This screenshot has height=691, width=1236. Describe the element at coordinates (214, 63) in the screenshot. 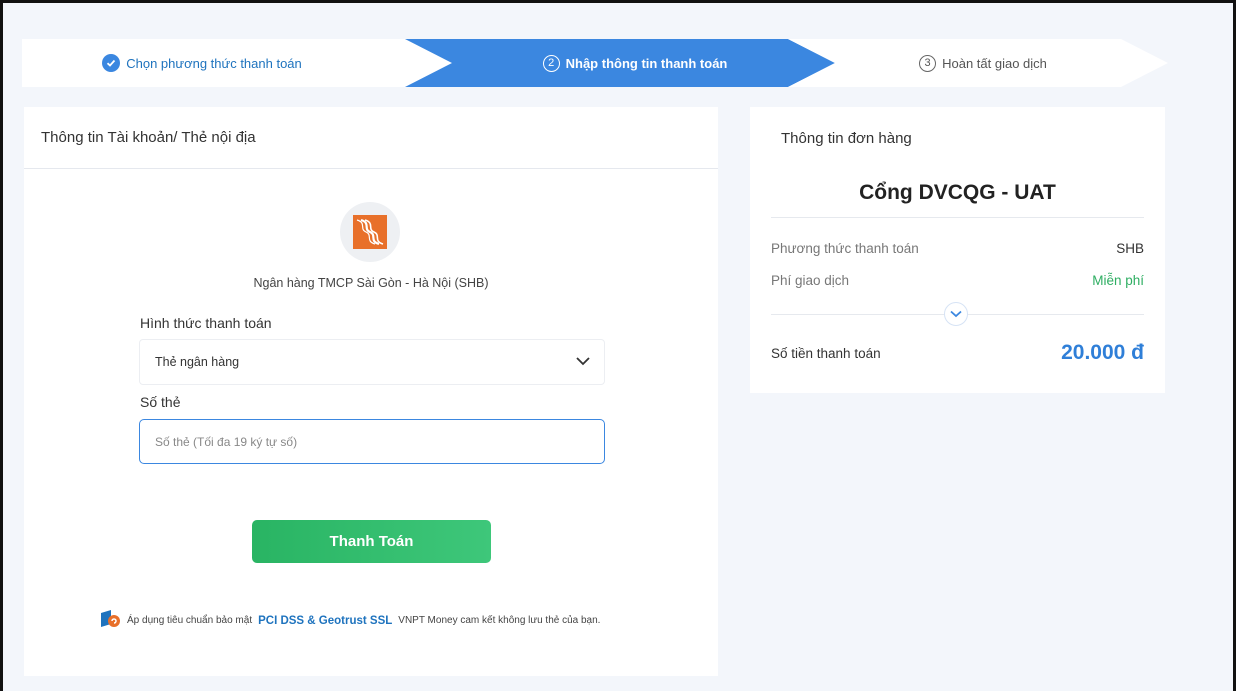

I see `step-label: Chọn phương thức thanh toán` at that location.